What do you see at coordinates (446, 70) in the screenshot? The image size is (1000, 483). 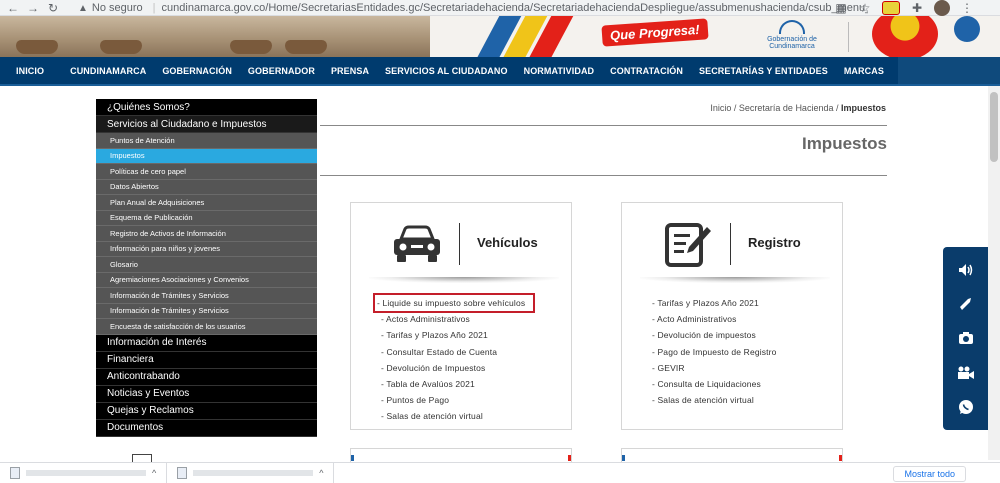 I see `nav-servicios: SERVICIOS AL CIUDADANO` at bounding box center [446, 70].